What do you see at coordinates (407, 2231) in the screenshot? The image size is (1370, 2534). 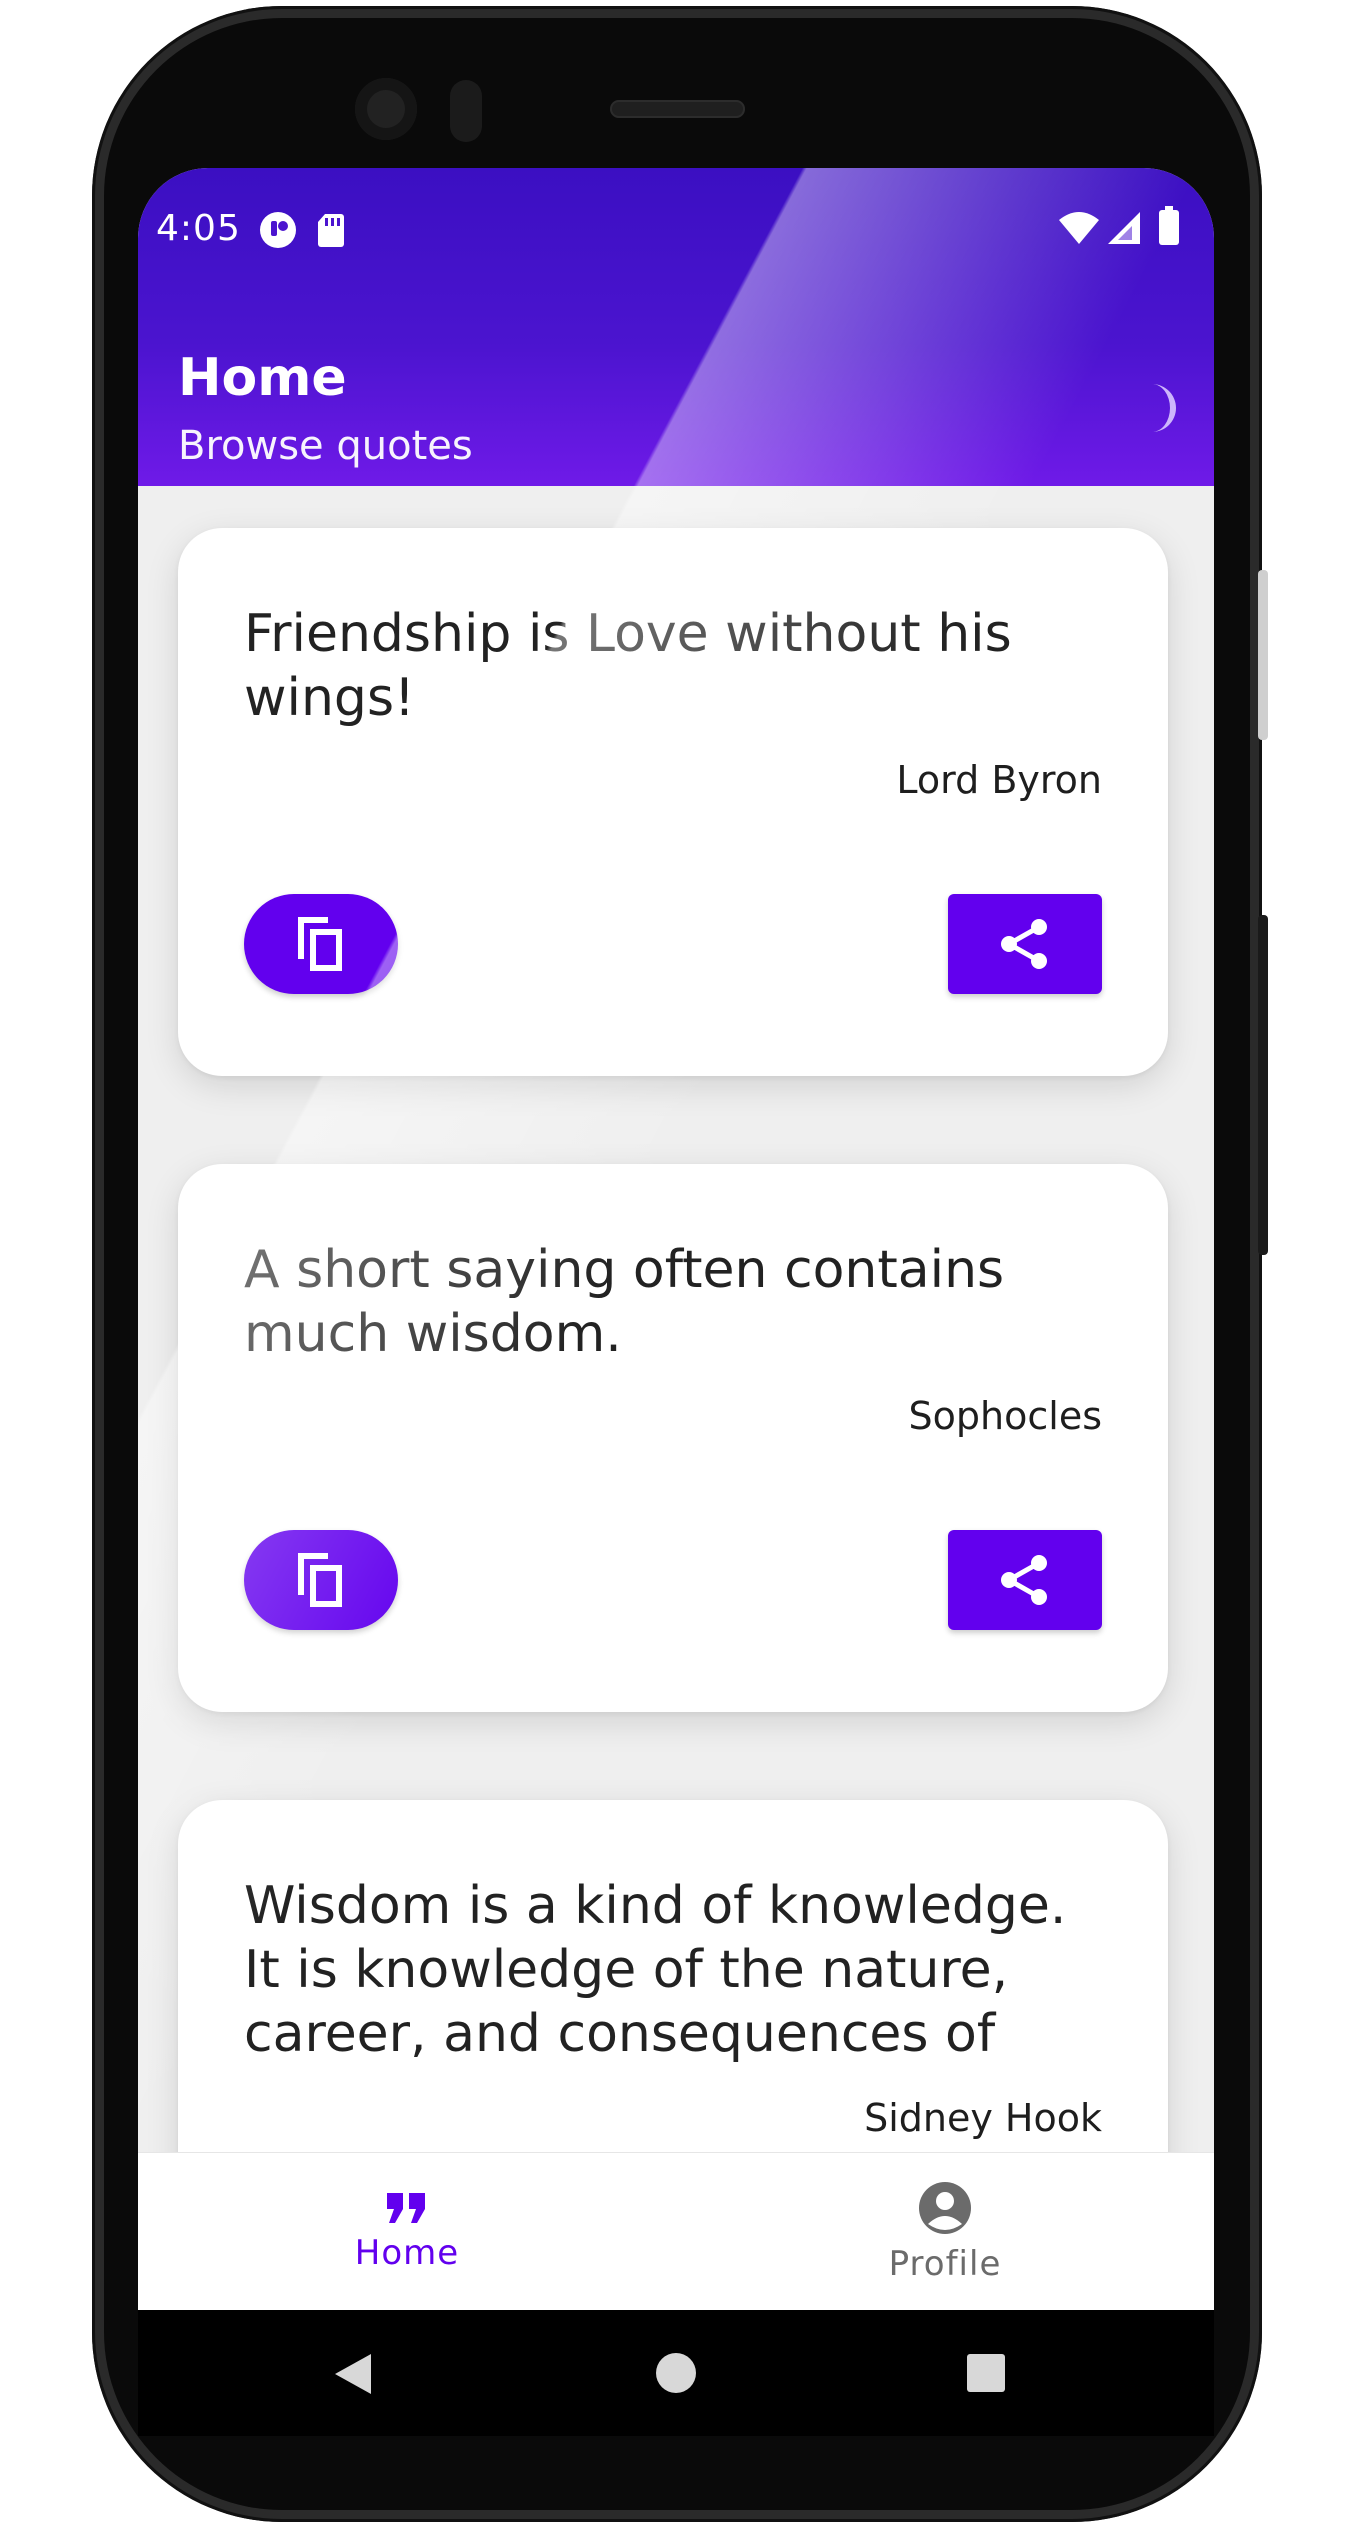 I see `nav-item-home: Home` at bounding box center [407, 2231].